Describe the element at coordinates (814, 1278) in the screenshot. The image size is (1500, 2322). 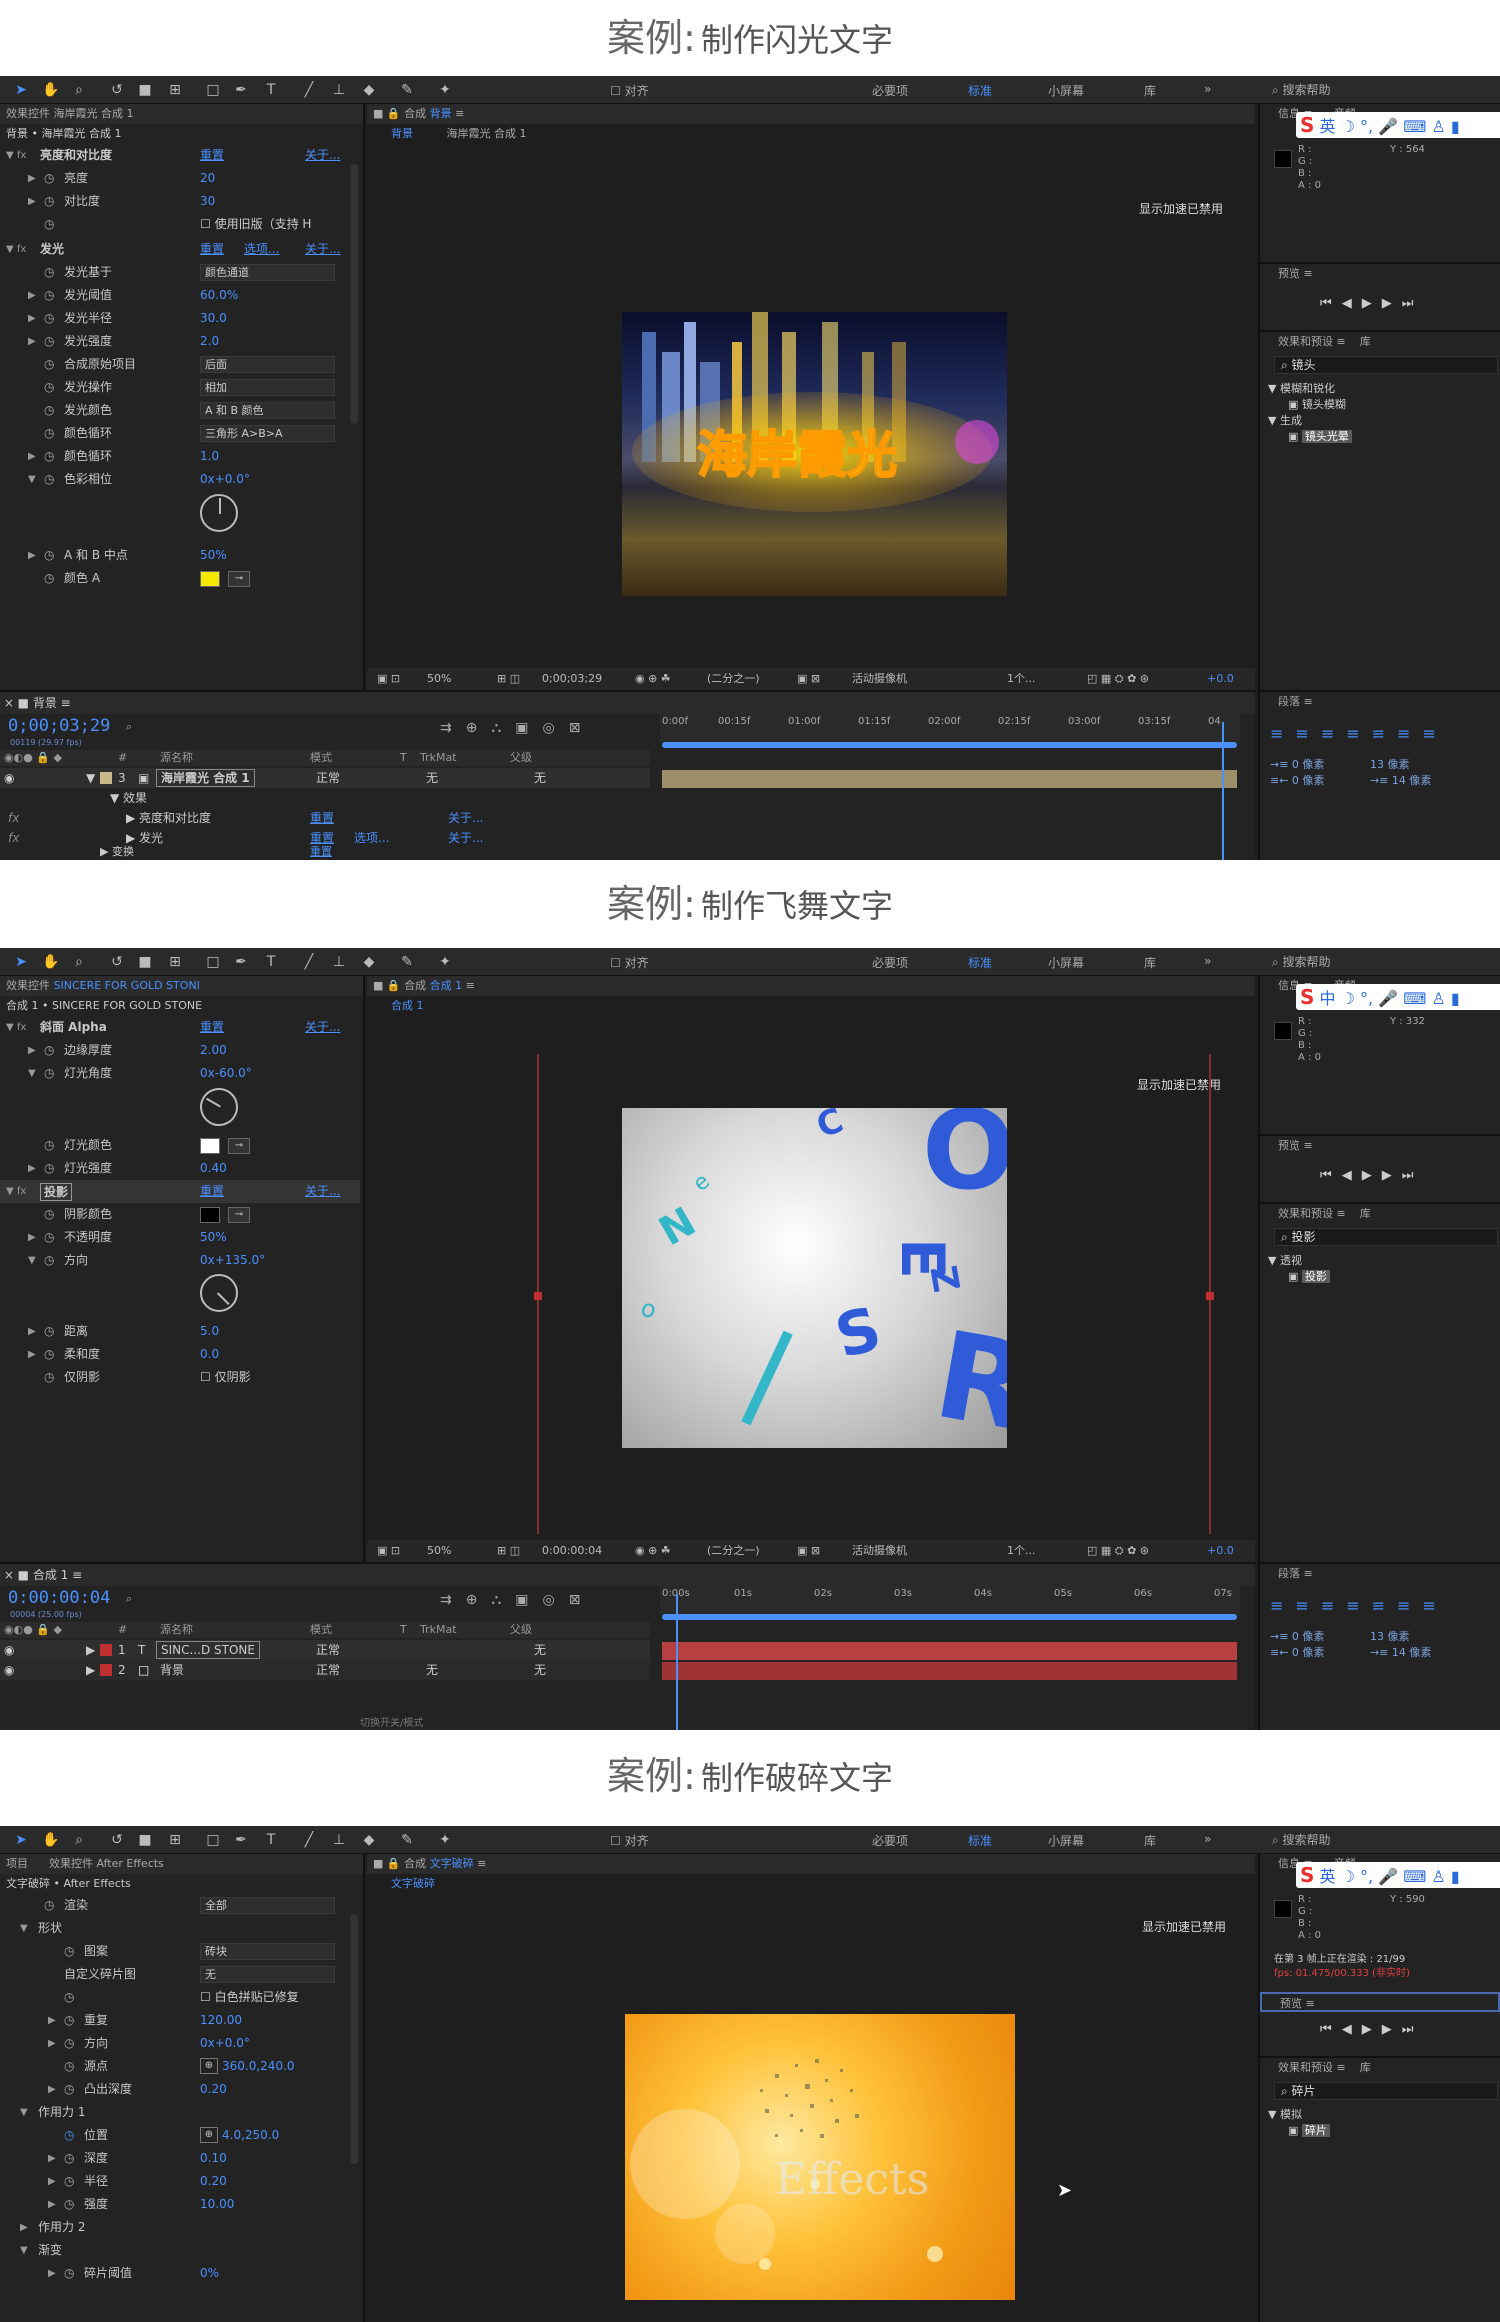
I see `viewer-canvas-flying: C O E Z S R N o e` at that location.